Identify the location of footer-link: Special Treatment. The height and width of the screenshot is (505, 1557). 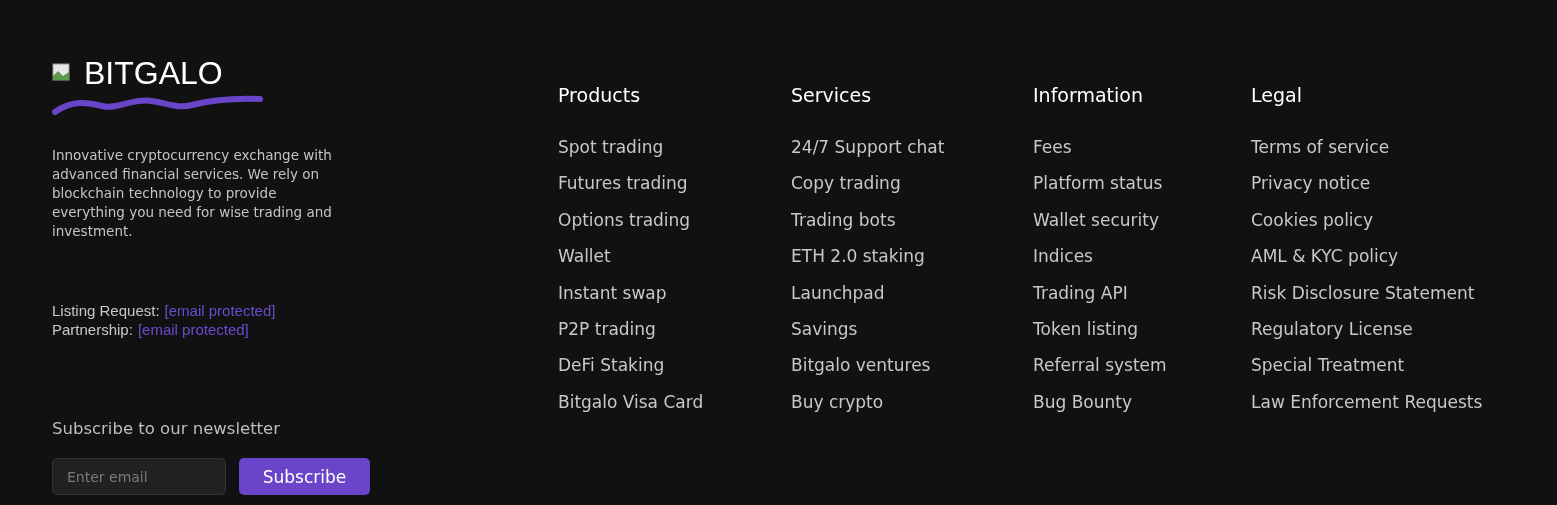
(1376, 365).